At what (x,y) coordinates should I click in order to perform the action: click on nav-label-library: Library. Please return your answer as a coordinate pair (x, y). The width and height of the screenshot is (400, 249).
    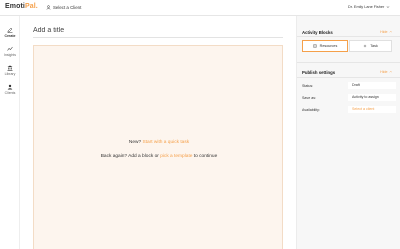
    Looking at the image, I should click on (10, 74).